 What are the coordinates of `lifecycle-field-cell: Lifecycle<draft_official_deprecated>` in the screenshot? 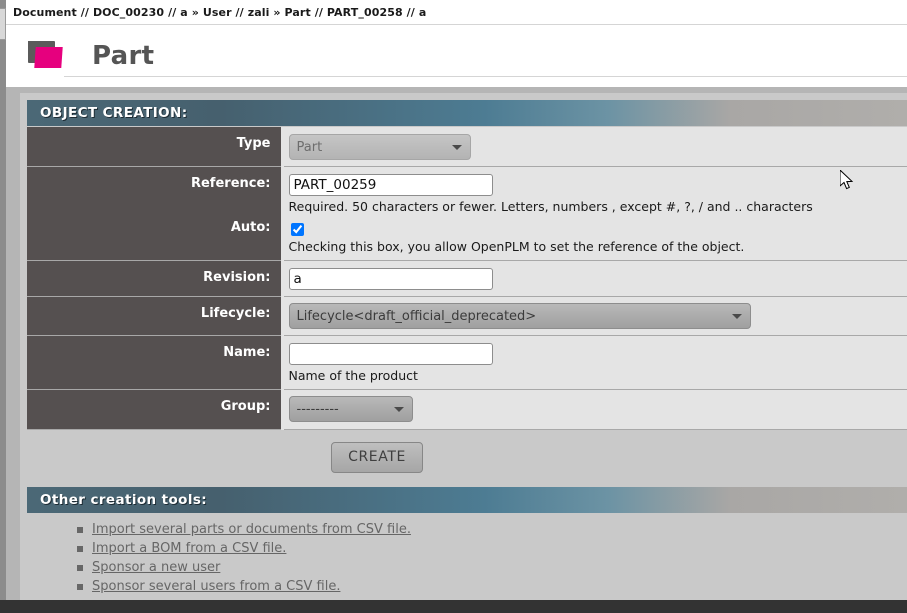 It's located at (594, 316).